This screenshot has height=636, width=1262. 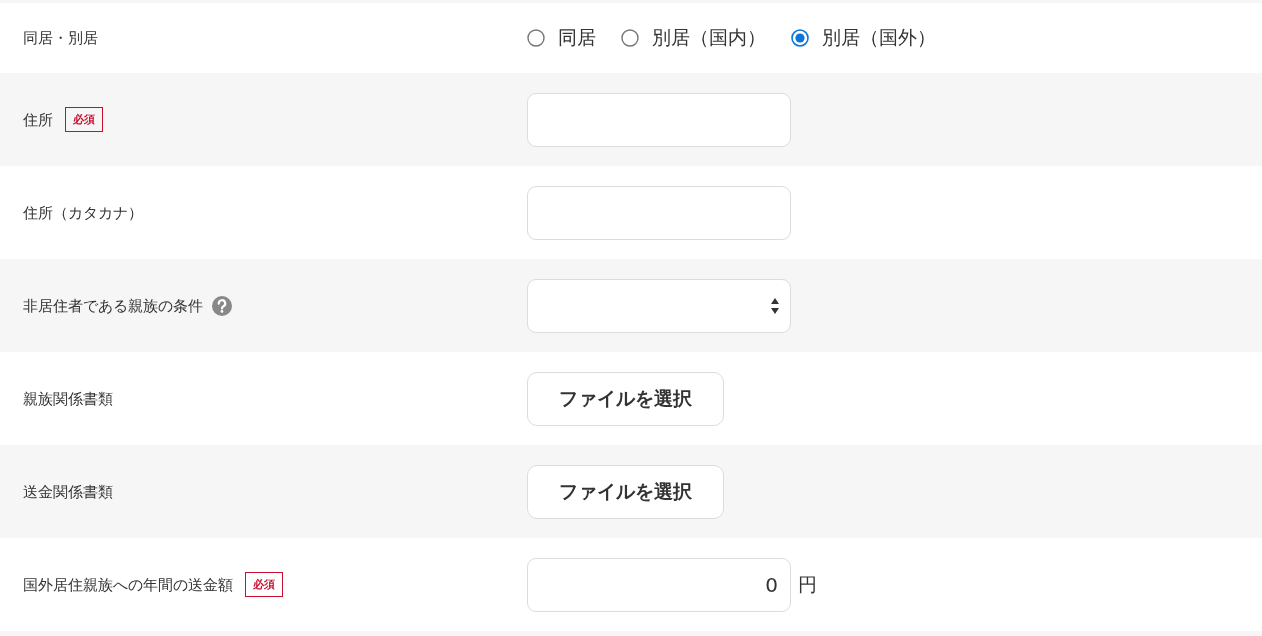 What do you see at coordinates (68, 491) in the screenshot?
I see `field-label: 送金関係書類` at bounding box center [68, 491].